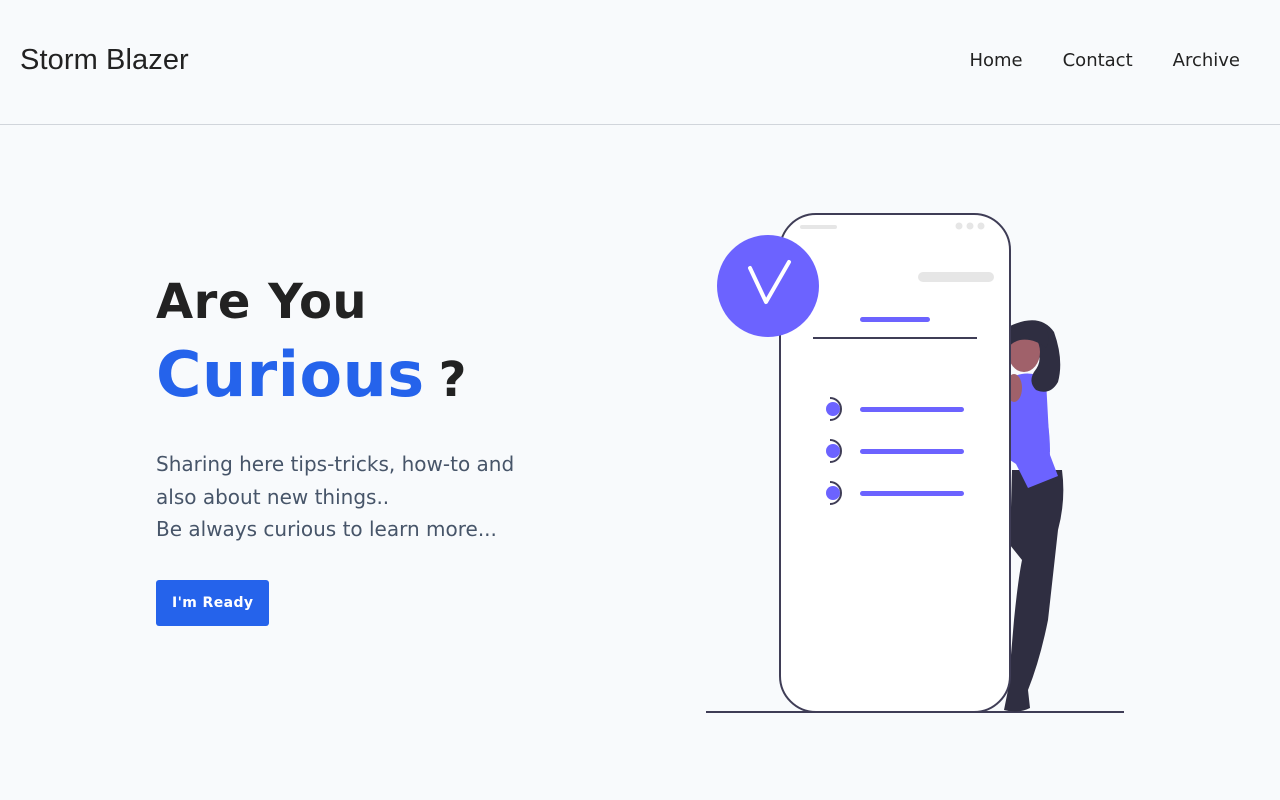 The height and width of the screenshot is (800, 1280). Describe the element at coordinates (1206, 60) in the screenshot. I see `nav-archive-link: Archive` at that location.